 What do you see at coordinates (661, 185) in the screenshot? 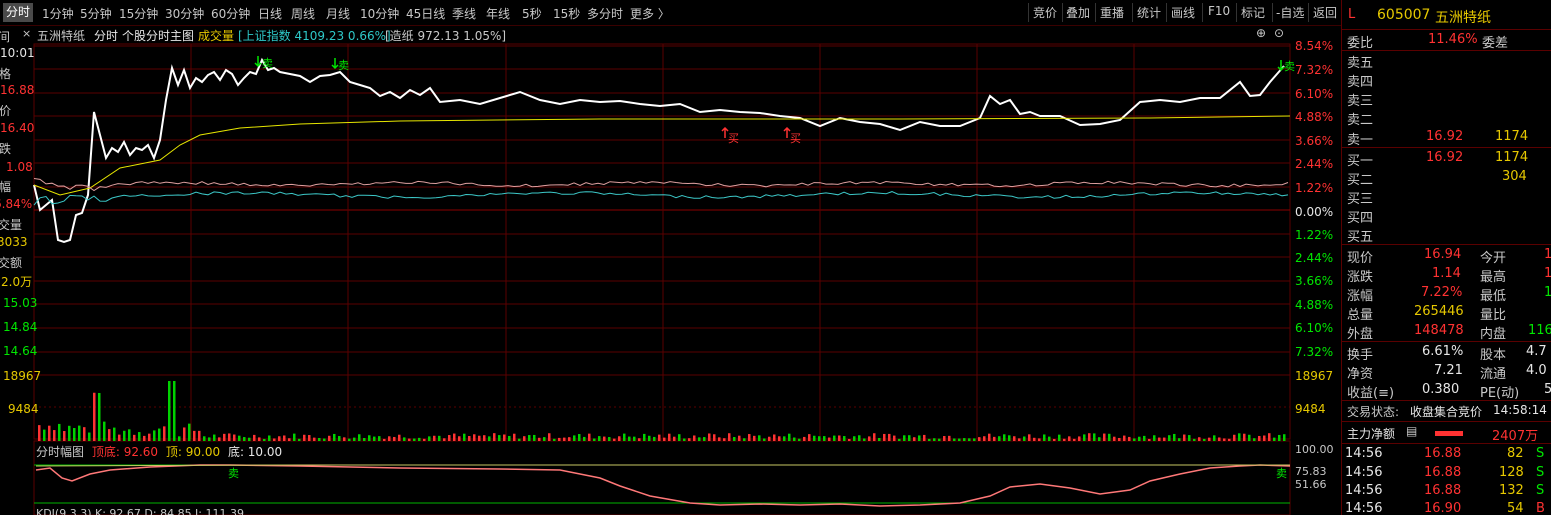
I see `sector-overlay-line` at bounding box center [661, 185].